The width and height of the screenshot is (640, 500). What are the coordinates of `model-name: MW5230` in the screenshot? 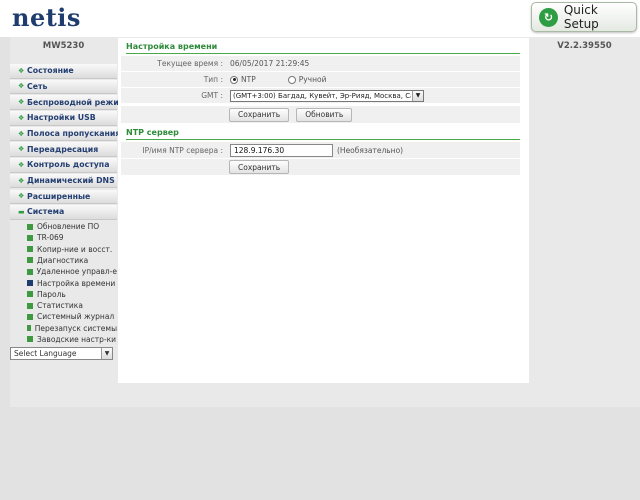 It's located at (63, 46).